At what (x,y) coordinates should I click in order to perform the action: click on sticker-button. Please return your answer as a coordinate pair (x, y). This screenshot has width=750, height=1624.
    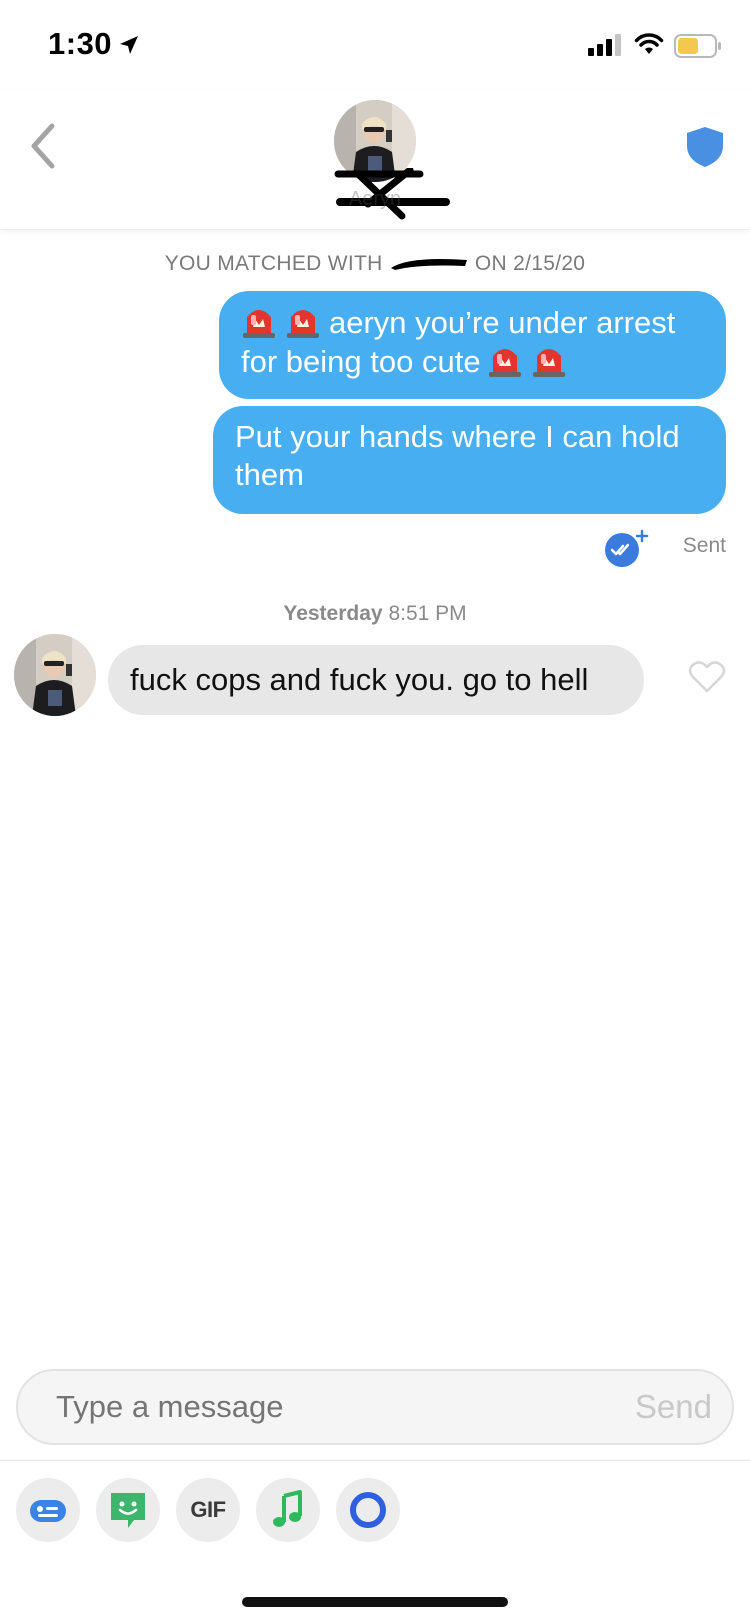
    Looking at the image, I should click on (128, 1510).